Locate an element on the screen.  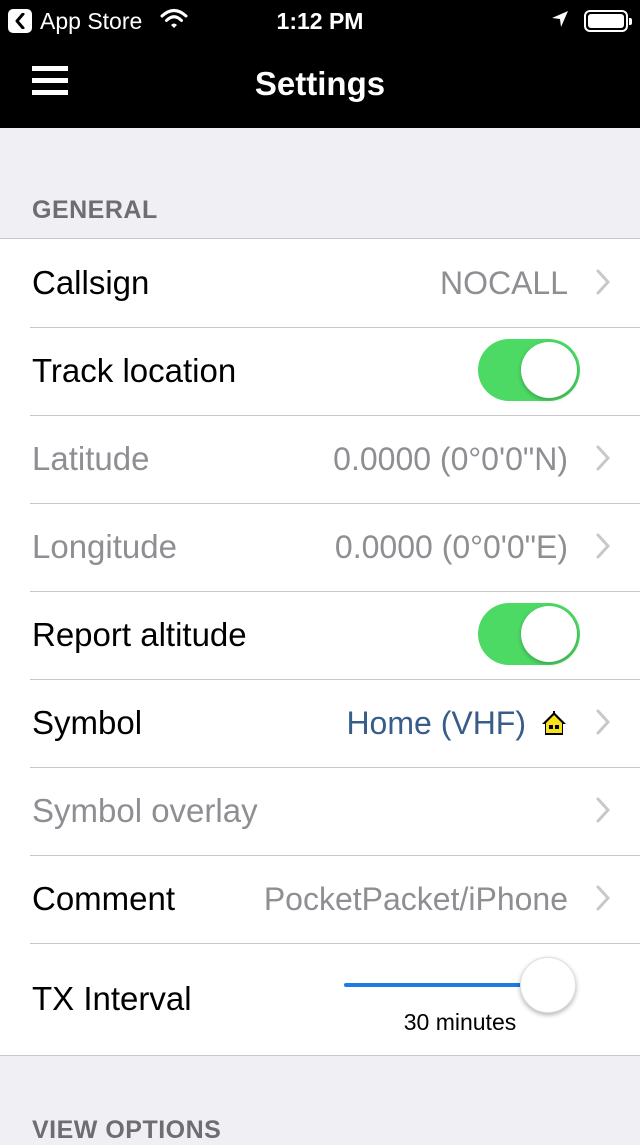
callsign-value: NOCALL is located at coordinates (503, 283).